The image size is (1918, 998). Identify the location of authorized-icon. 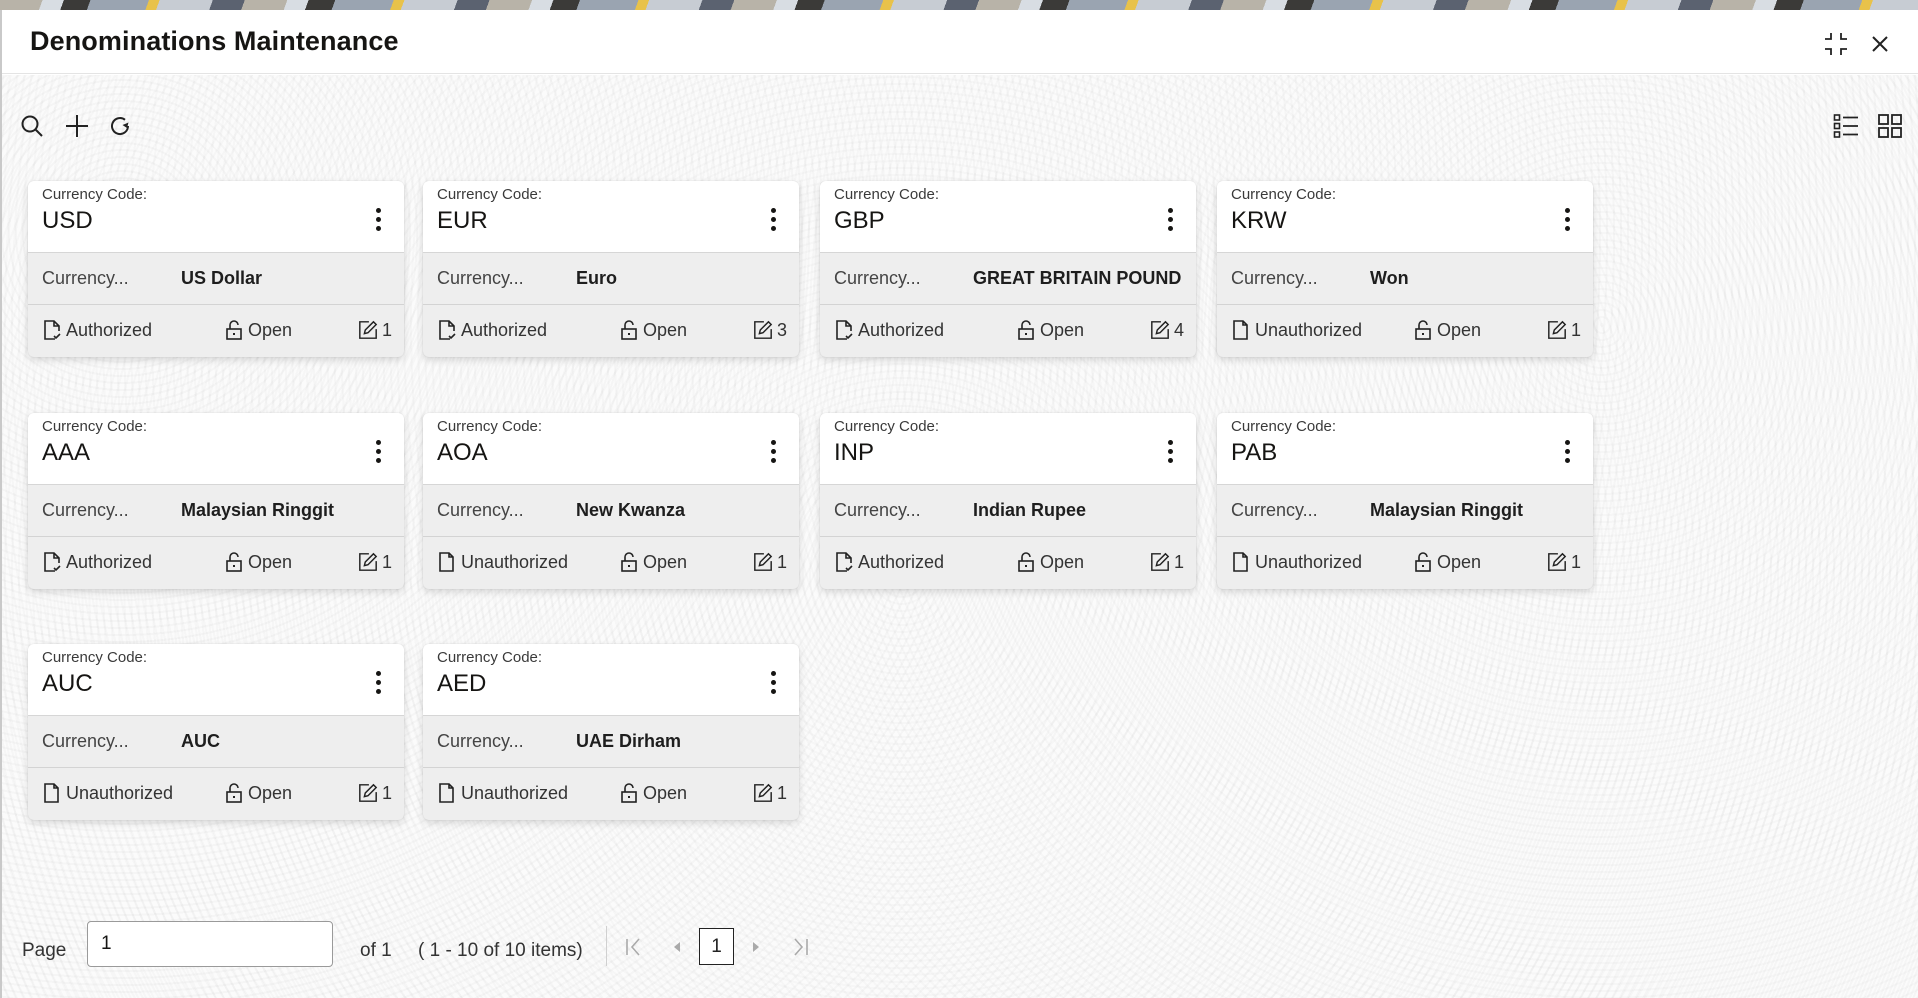
(52, 330).